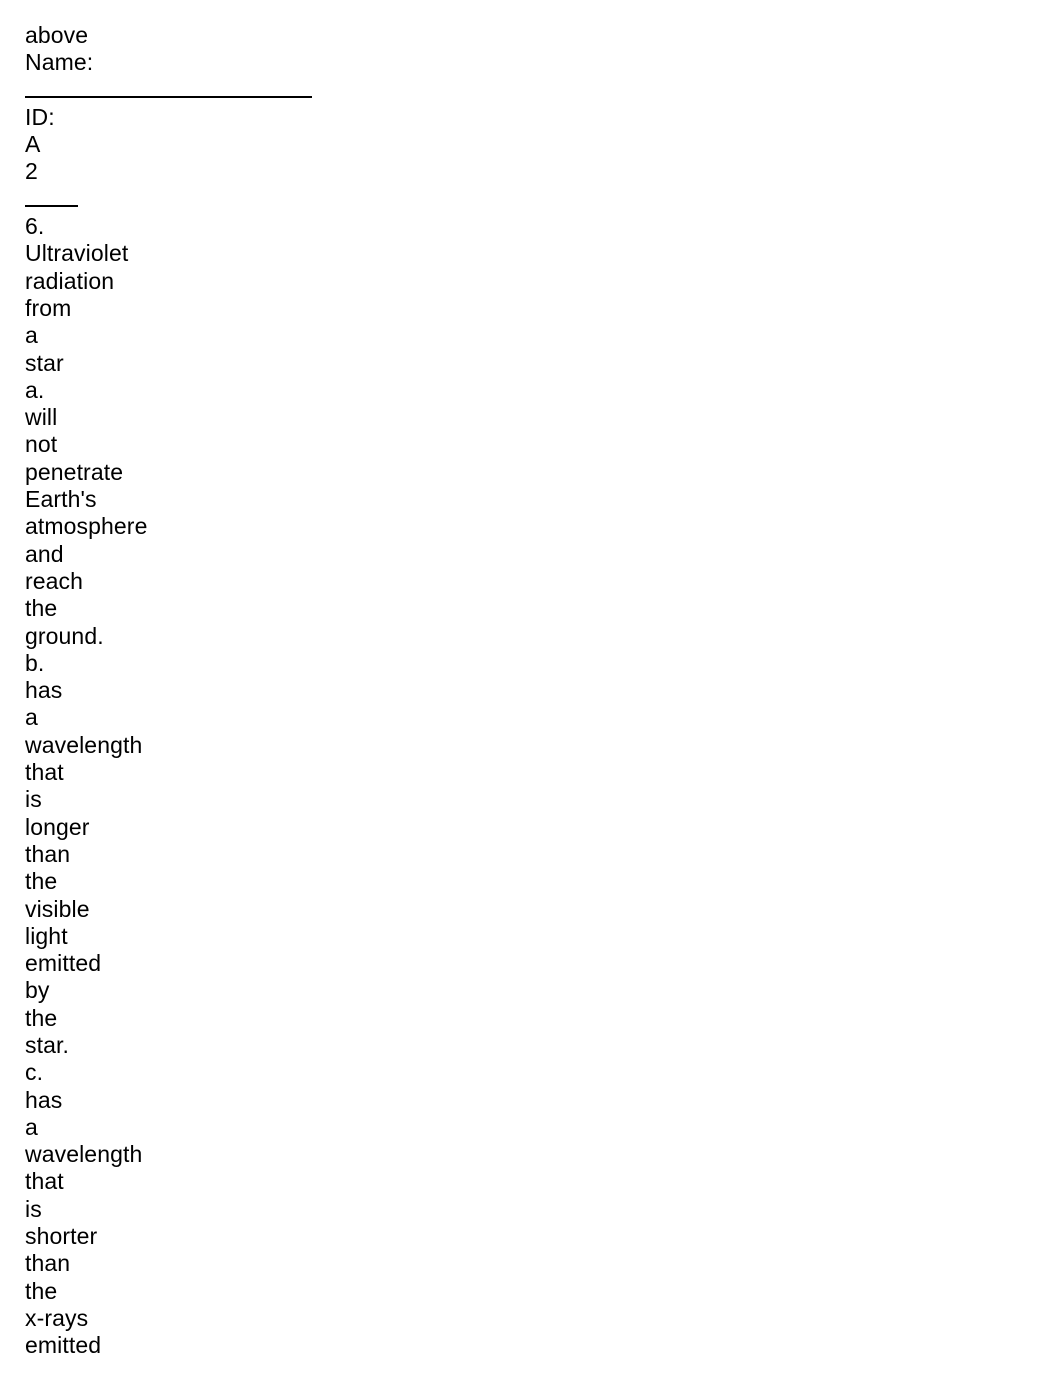 The height and width of the screenshot is (1376, 1062). Describe the element at coordinates (61, 499) in the screenshot. I see `document-line: Earth's` at that location.